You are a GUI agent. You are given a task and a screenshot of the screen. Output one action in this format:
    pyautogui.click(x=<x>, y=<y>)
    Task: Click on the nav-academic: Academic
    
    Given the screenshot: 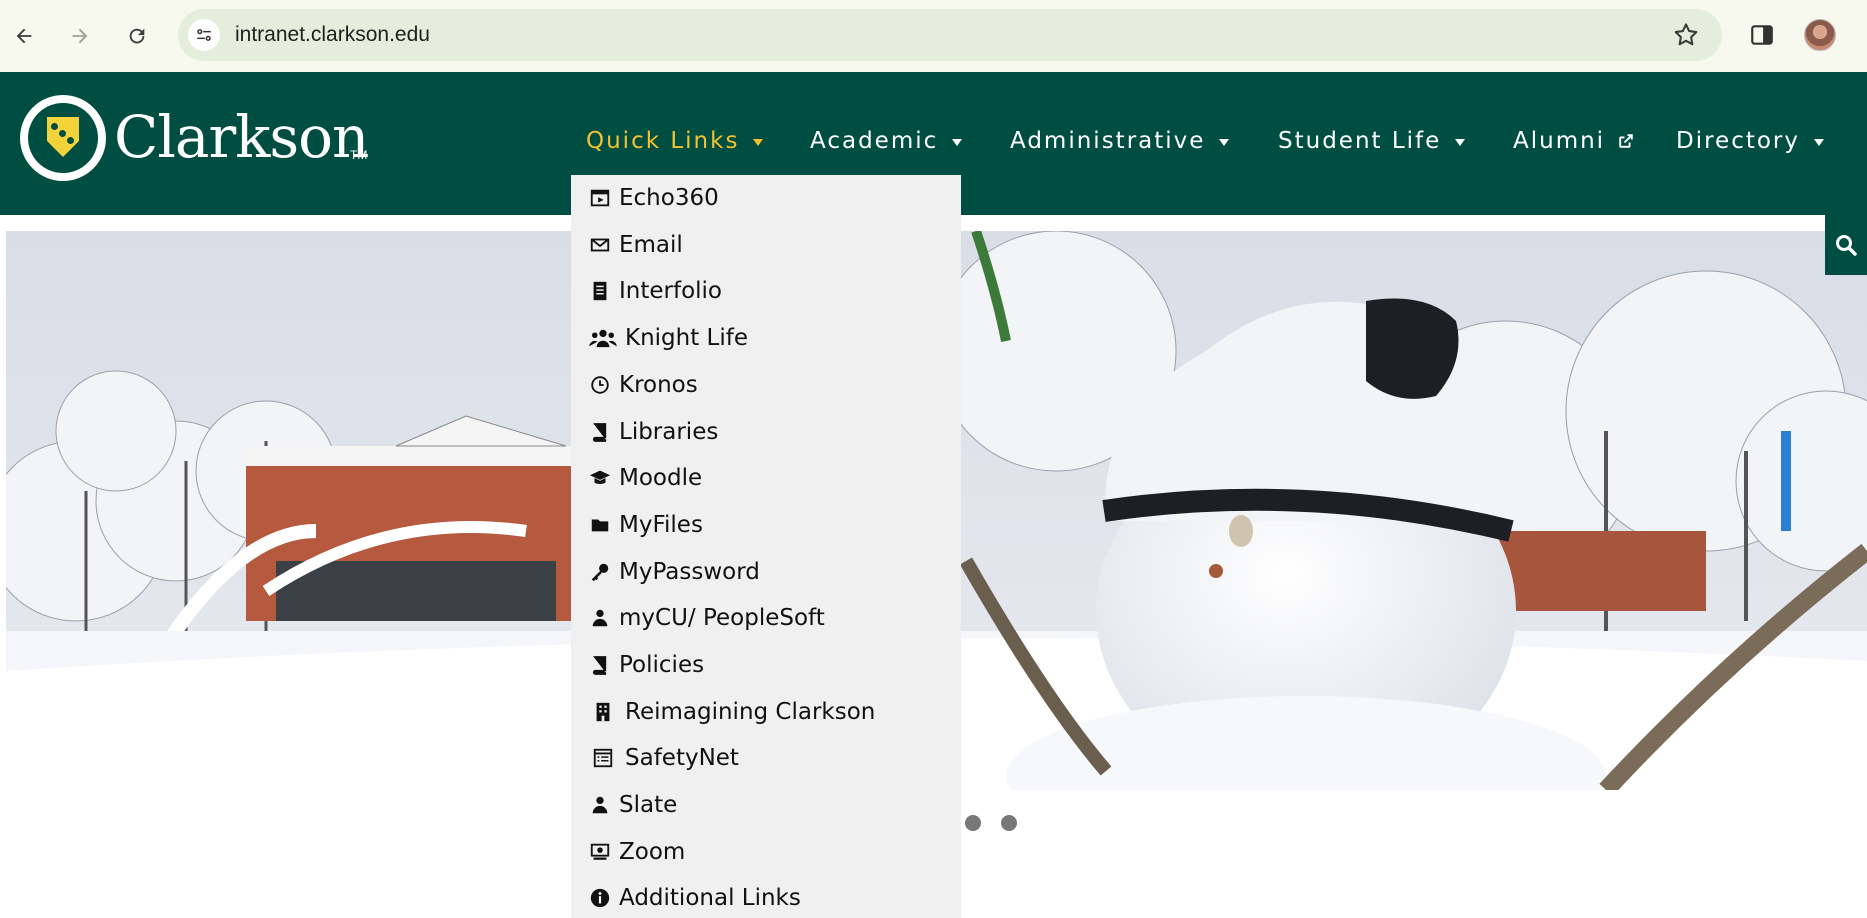 What is the action you would take?
    pyautogui.click(x=886, y=141)
    